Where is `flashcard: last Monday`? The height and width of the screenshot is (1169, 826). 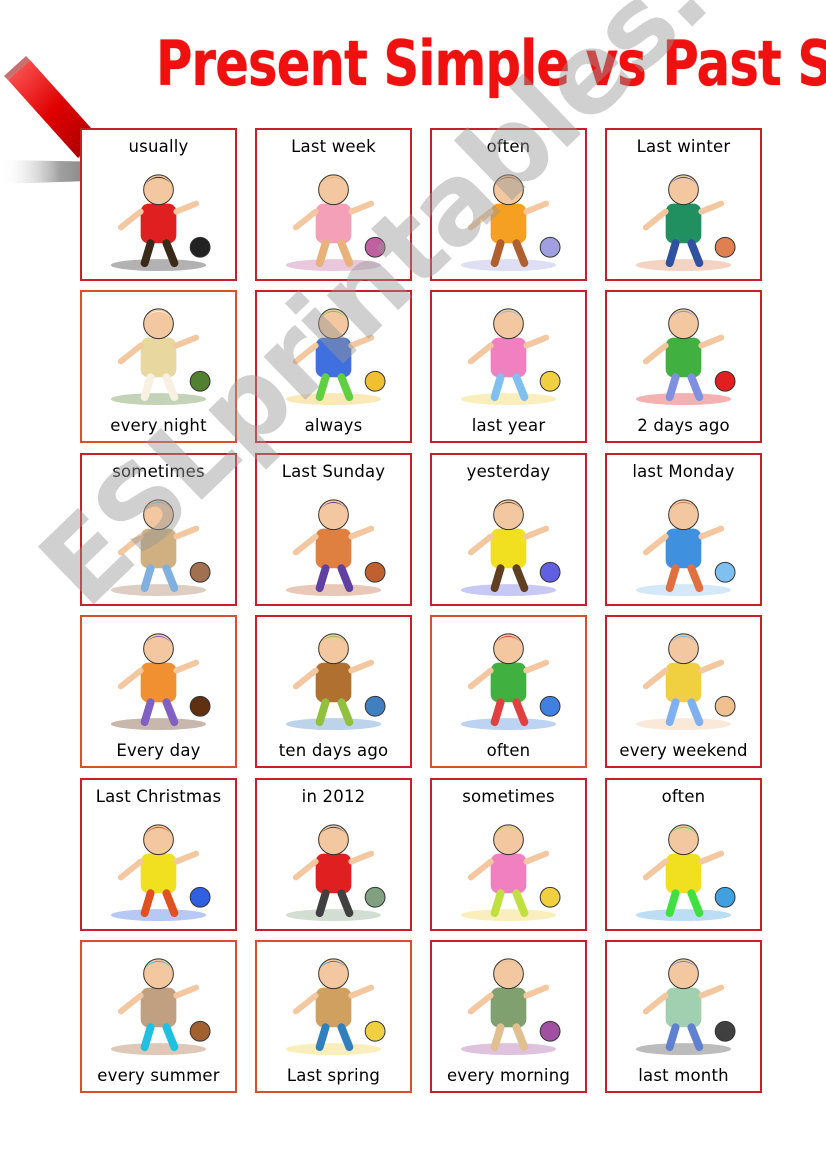
flashcard: last Monday is located at coordinates (683, 529).